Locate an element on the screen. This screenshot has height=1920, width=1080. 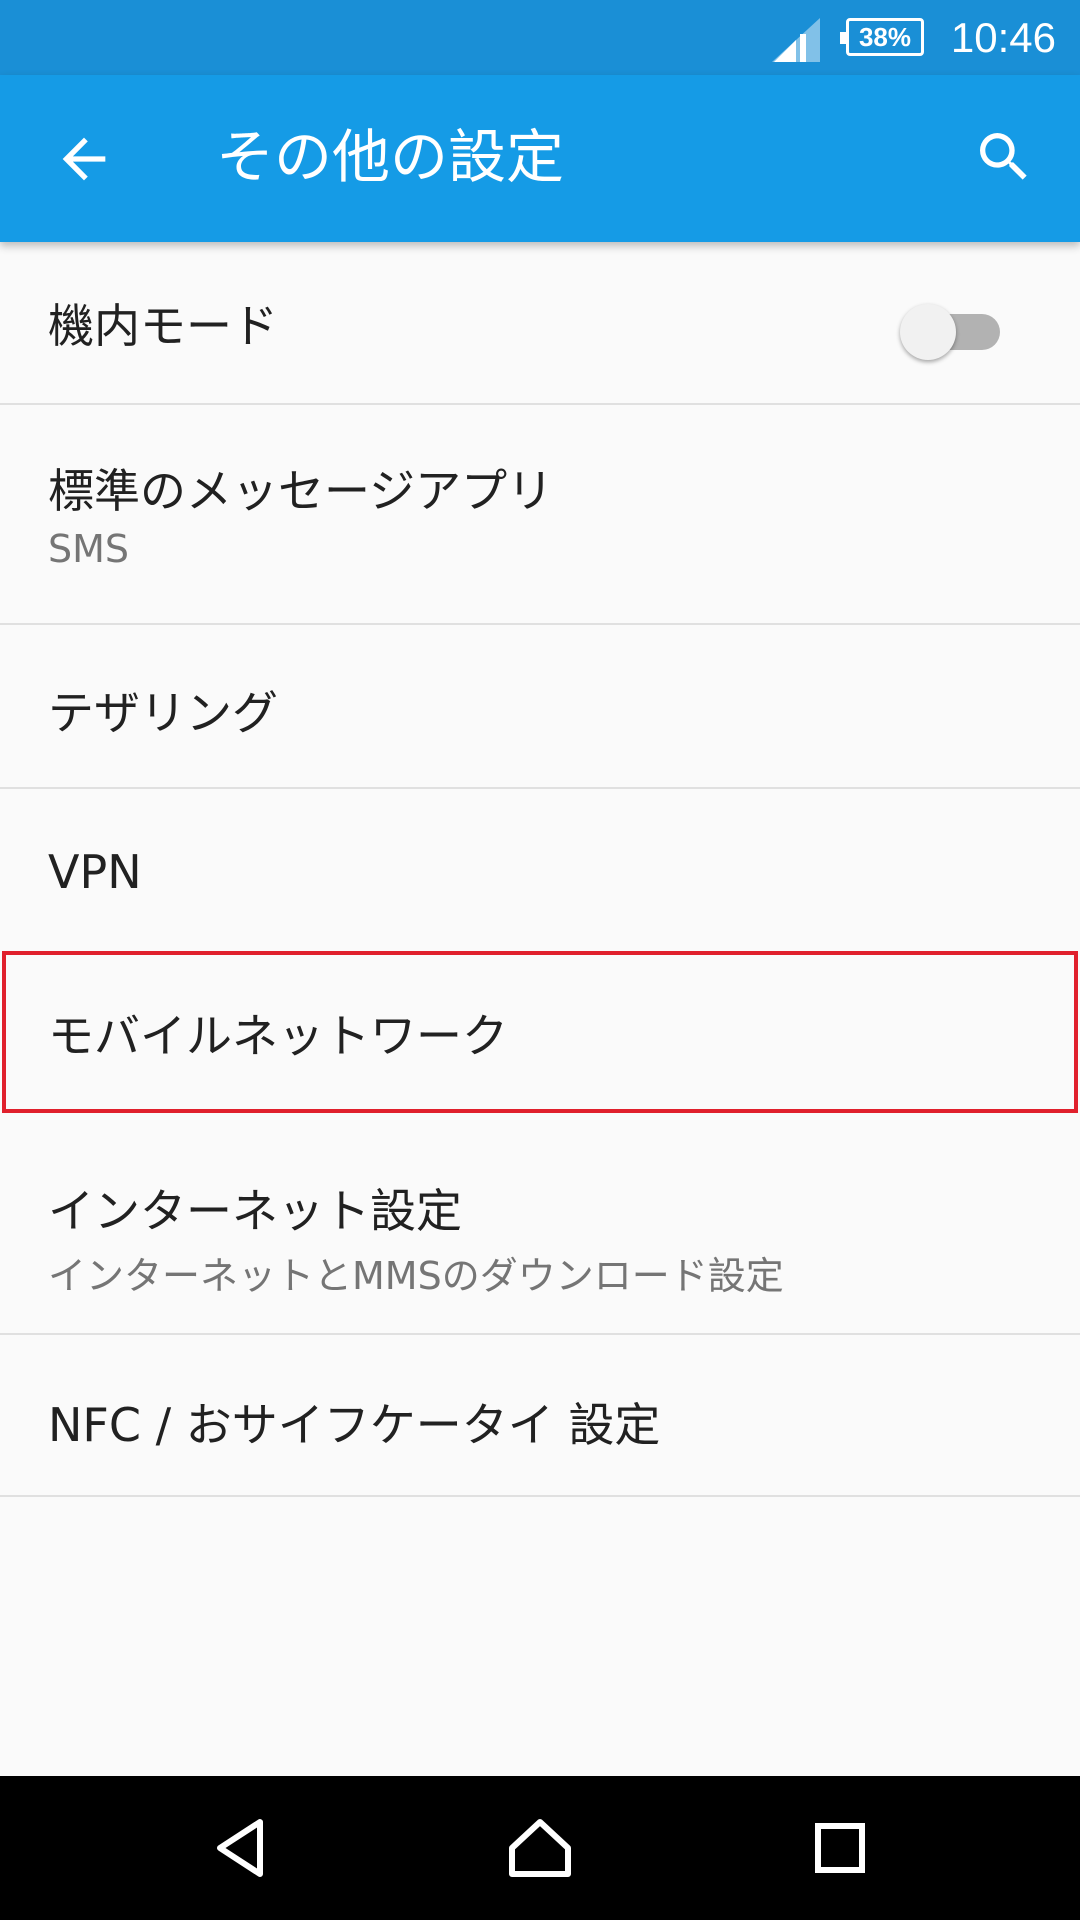
setting-label: インターネット設定 is located at coordinates (255, 1211).